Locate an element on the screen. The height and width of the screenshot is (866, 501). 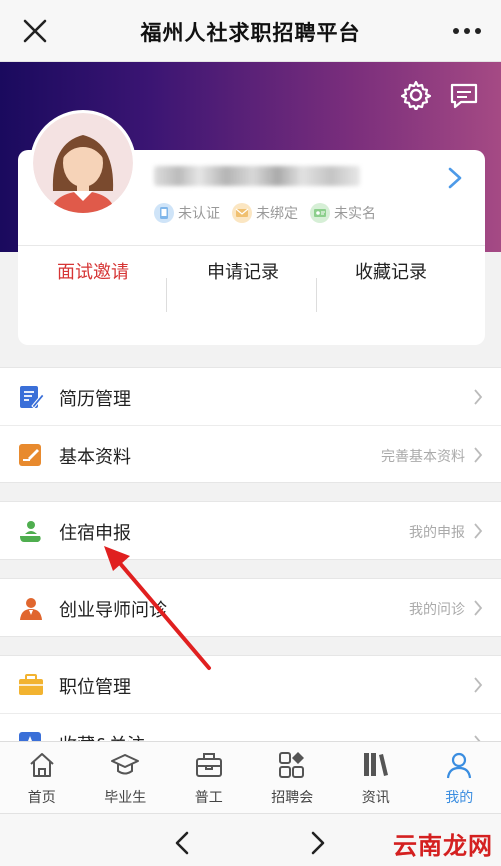
menu-item-startup-mentor: 创业导师问诊 我的问诊 is located at coordinates (250, 607).